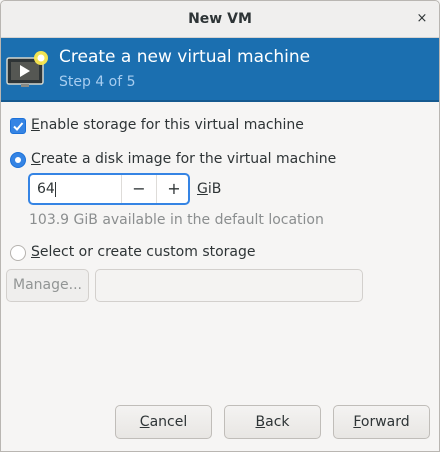 This screenshot has height=452, width=440. What do you see at coordinates (35, 125) in the screenshot?
I see `enable-storage-mnemonic: E` at bounding box center [35, 125].